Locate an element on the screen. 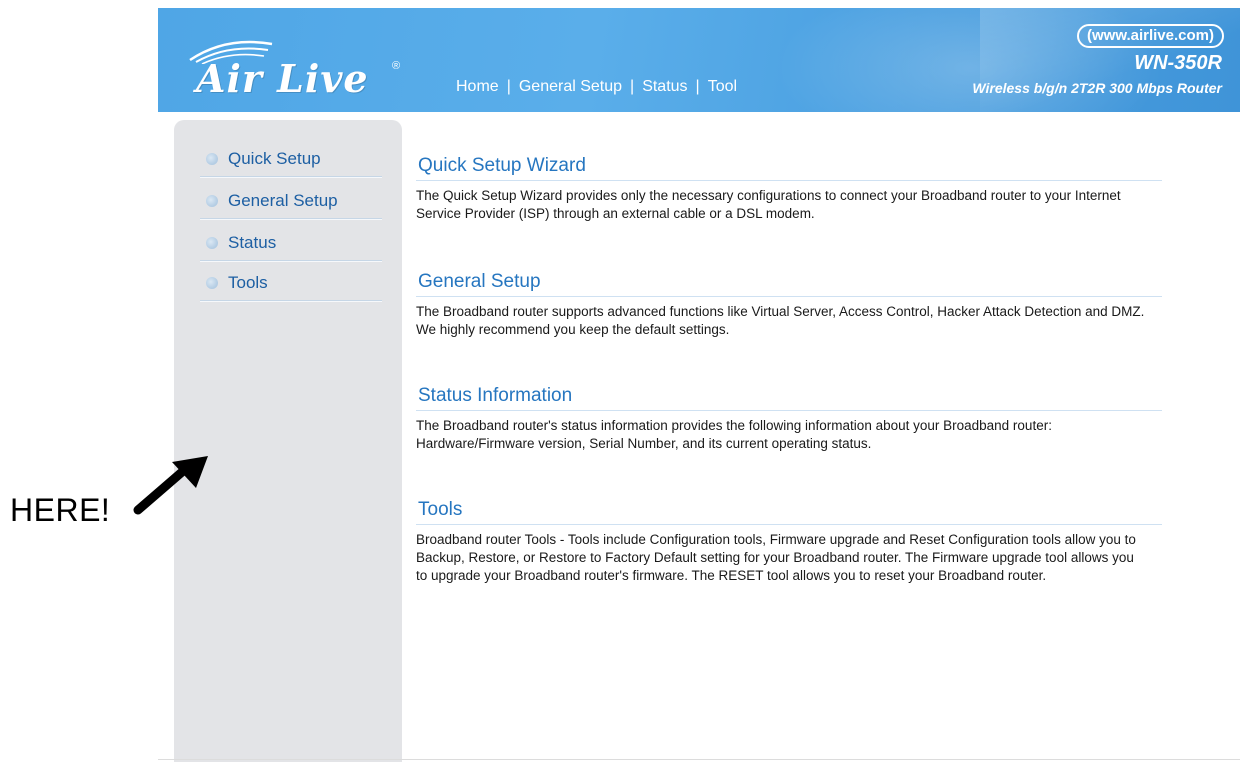 The height and width of the screenshot is (762, 1248). nav-status: Status is located at coordinates (664, 86).